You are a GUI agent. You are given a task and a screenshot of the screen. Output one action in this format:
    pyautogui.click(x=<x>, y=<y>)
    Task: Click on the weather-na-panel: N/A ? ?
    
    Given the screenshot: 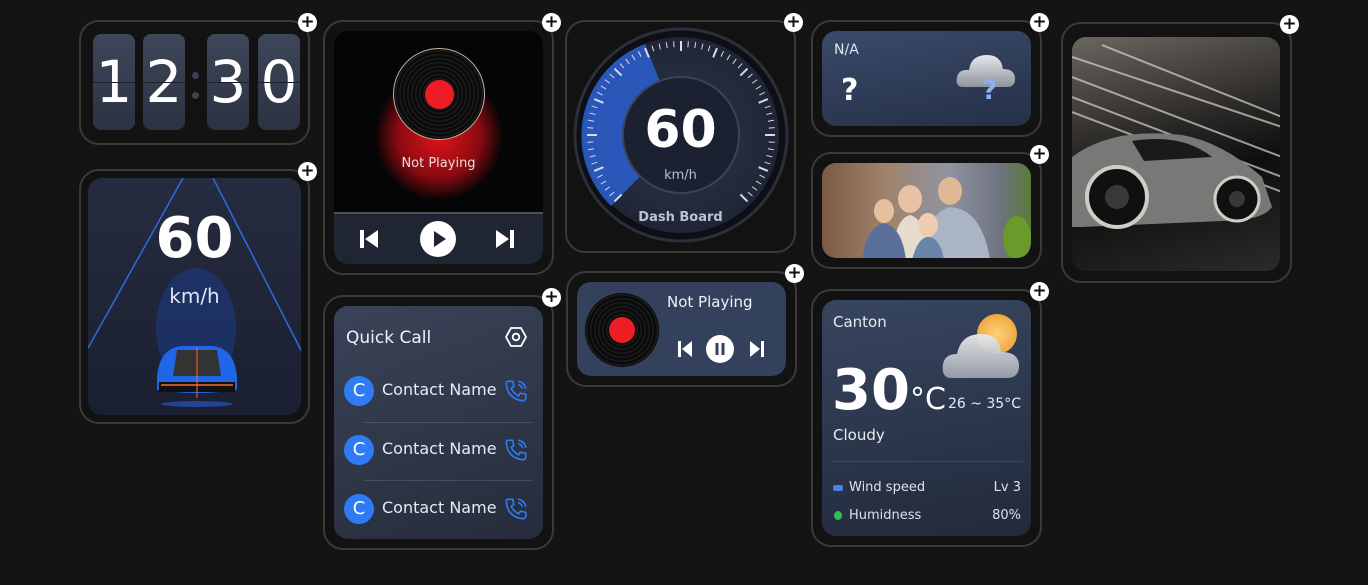 What is the action you would take?
    pyautogui.click(x=926, y=78)
    